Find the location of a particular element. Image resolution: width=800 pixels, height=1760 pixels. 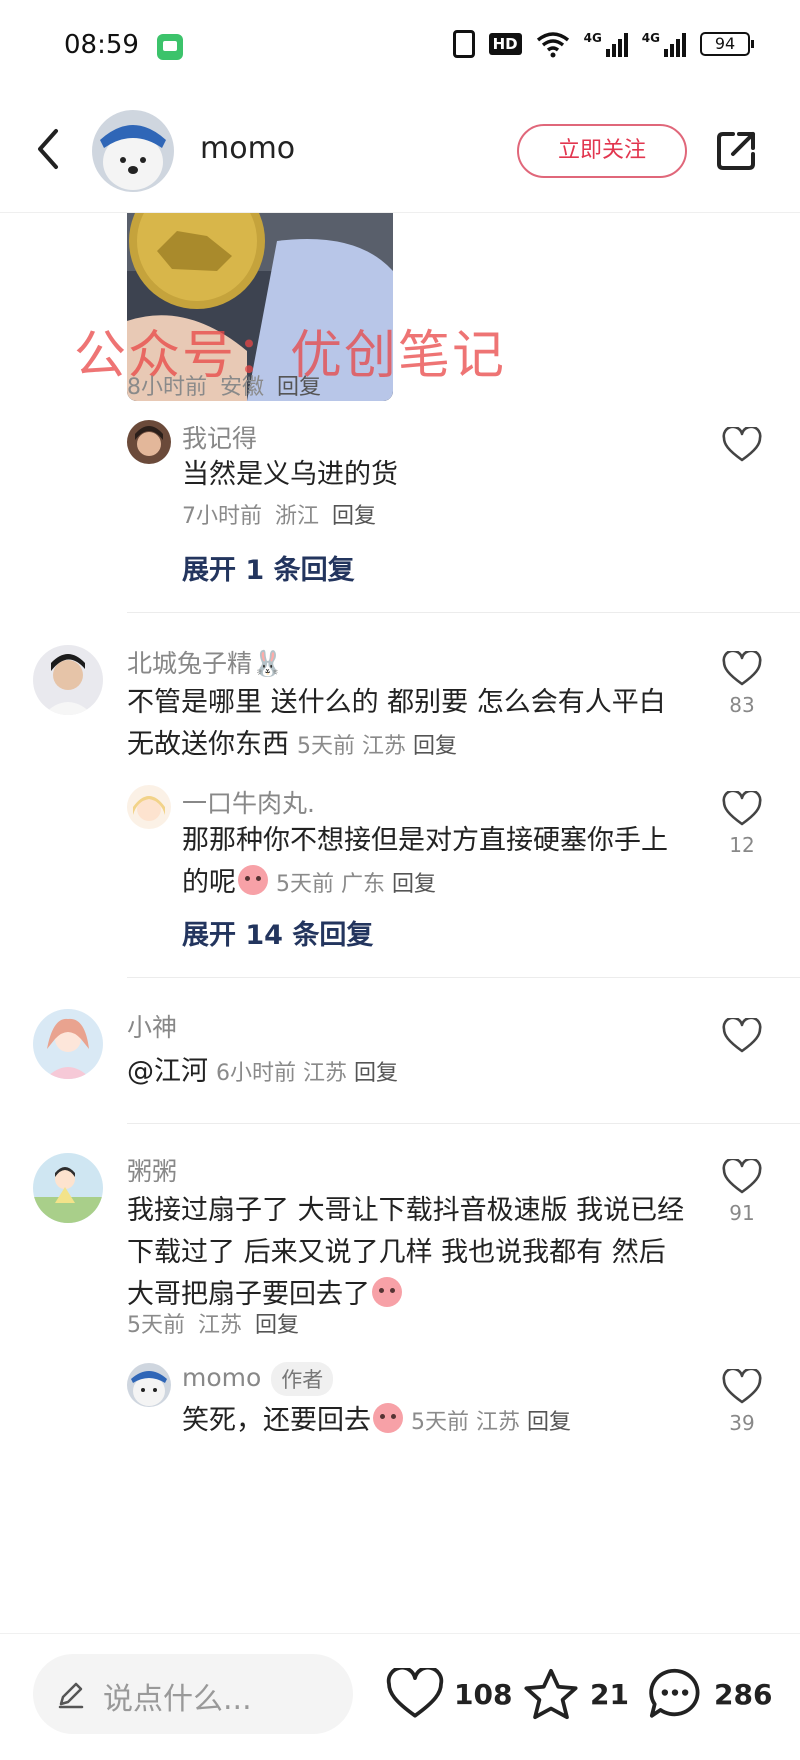

status-bar: 08:59 HD 4G 4G 94 is located at coordinates (400, 47).